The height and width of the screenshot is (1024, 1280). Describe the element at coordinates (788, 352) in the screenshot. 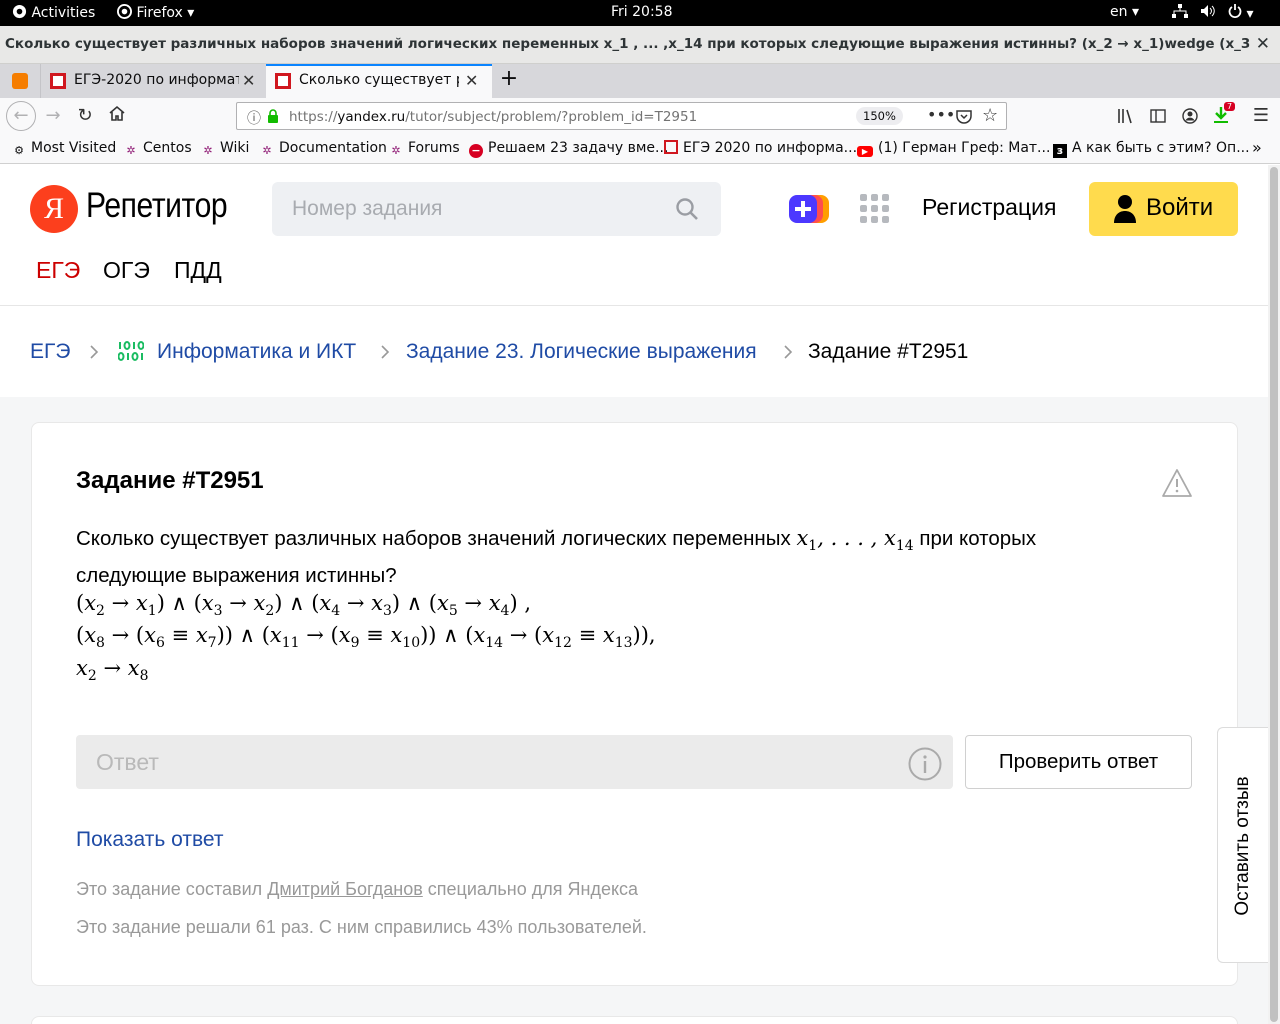

I see `chevron-right-icon` at that location.